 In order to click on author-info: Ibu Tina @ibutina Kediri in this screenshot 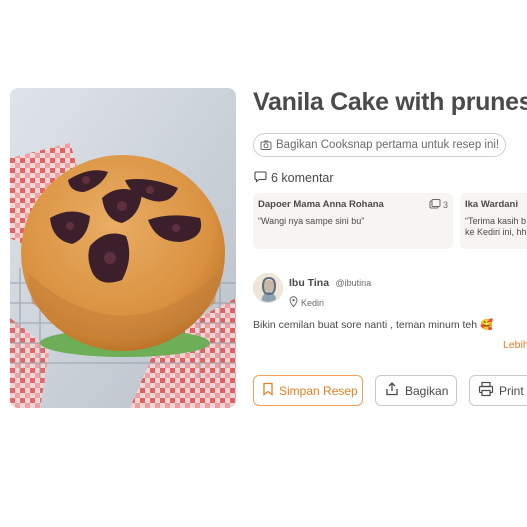, I will do `click(330, 291)`.